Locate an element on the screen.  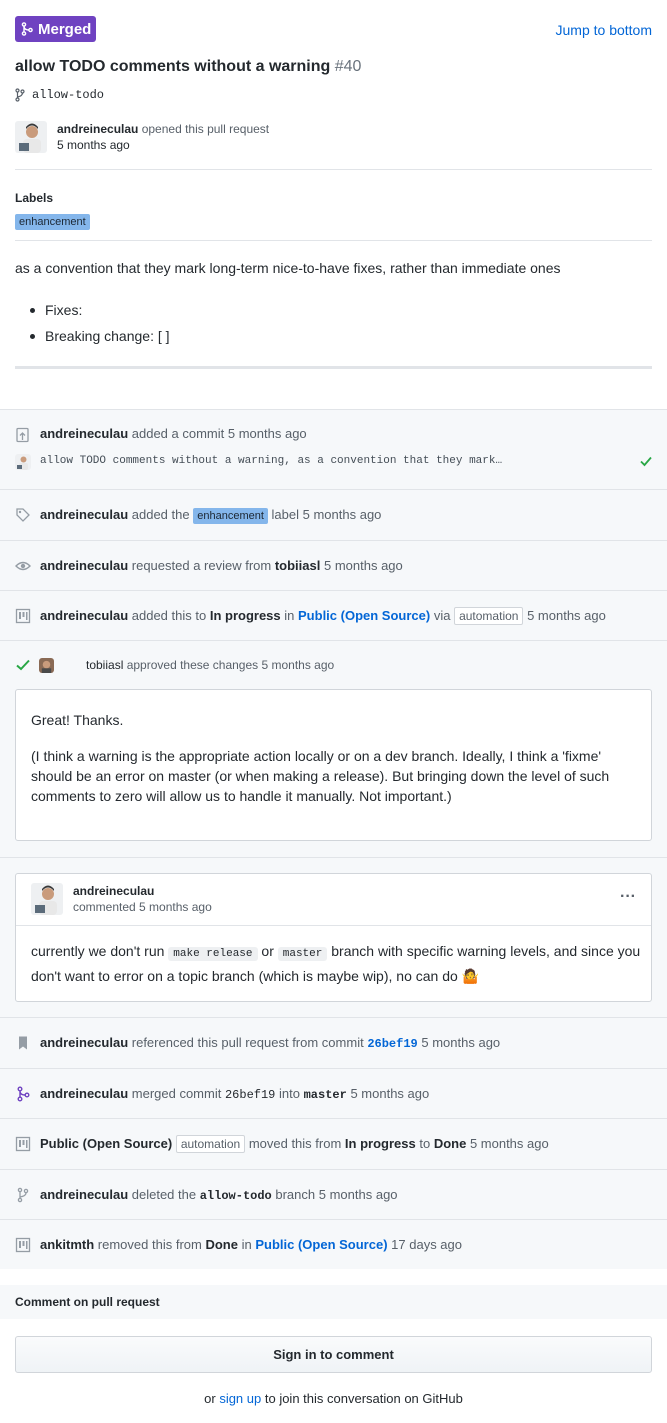
branch-ref: allow-todo is located at coordinates (59, 95).